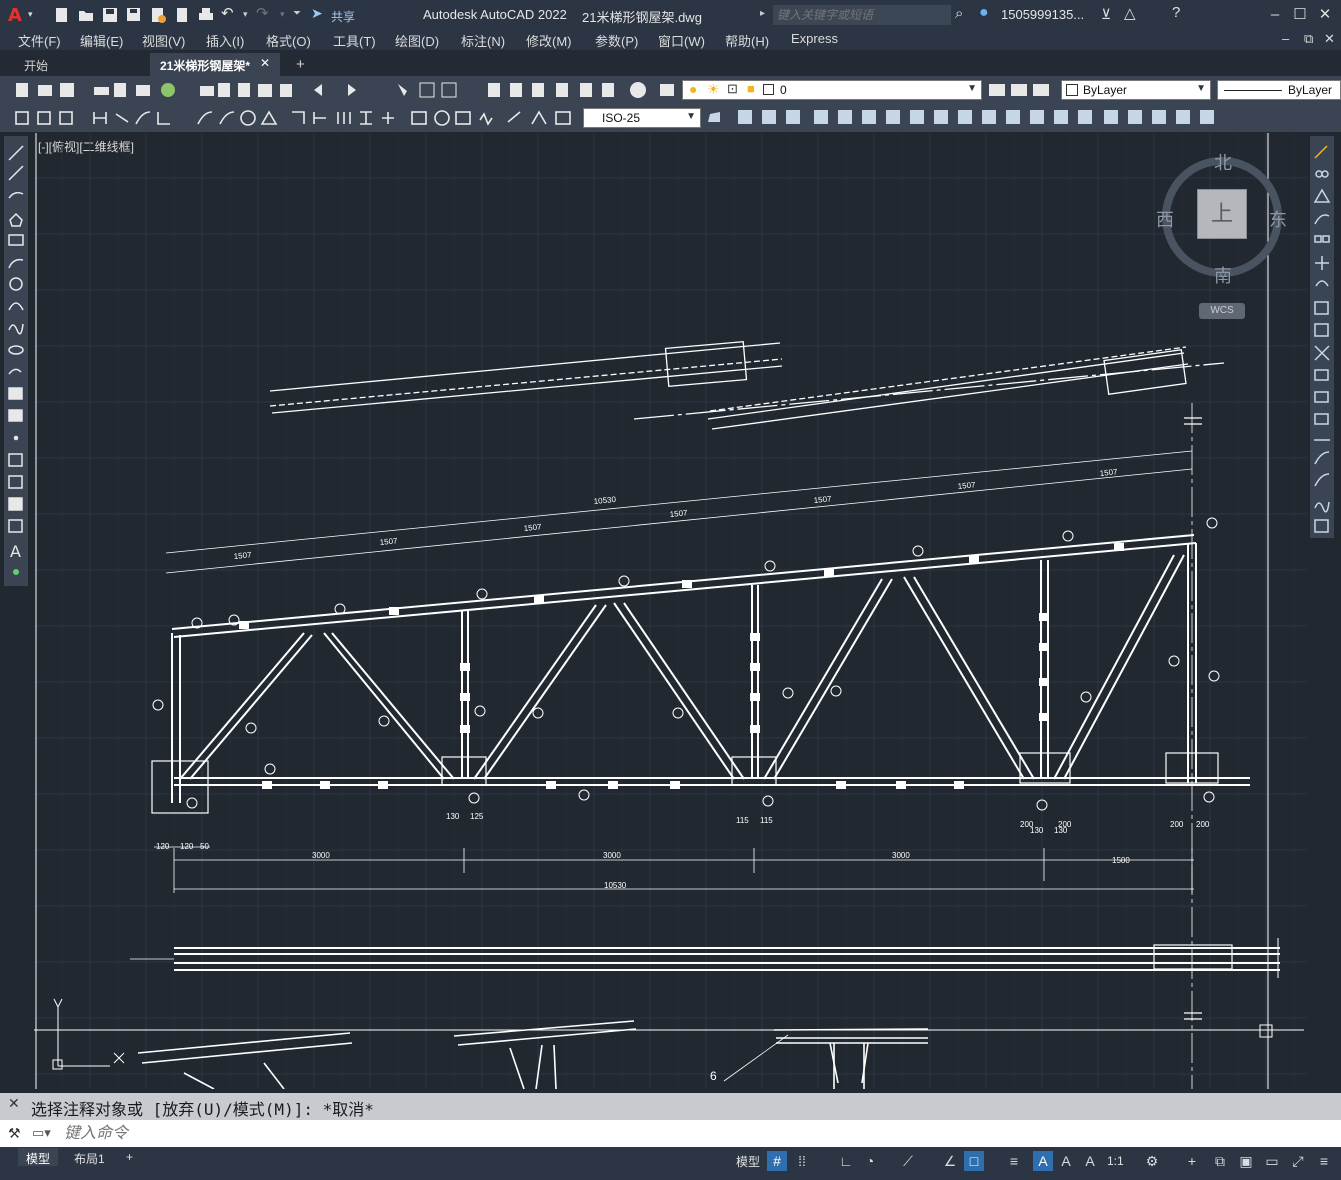  I want to click on wrench-icon: ⚒, so click(14, 1133).